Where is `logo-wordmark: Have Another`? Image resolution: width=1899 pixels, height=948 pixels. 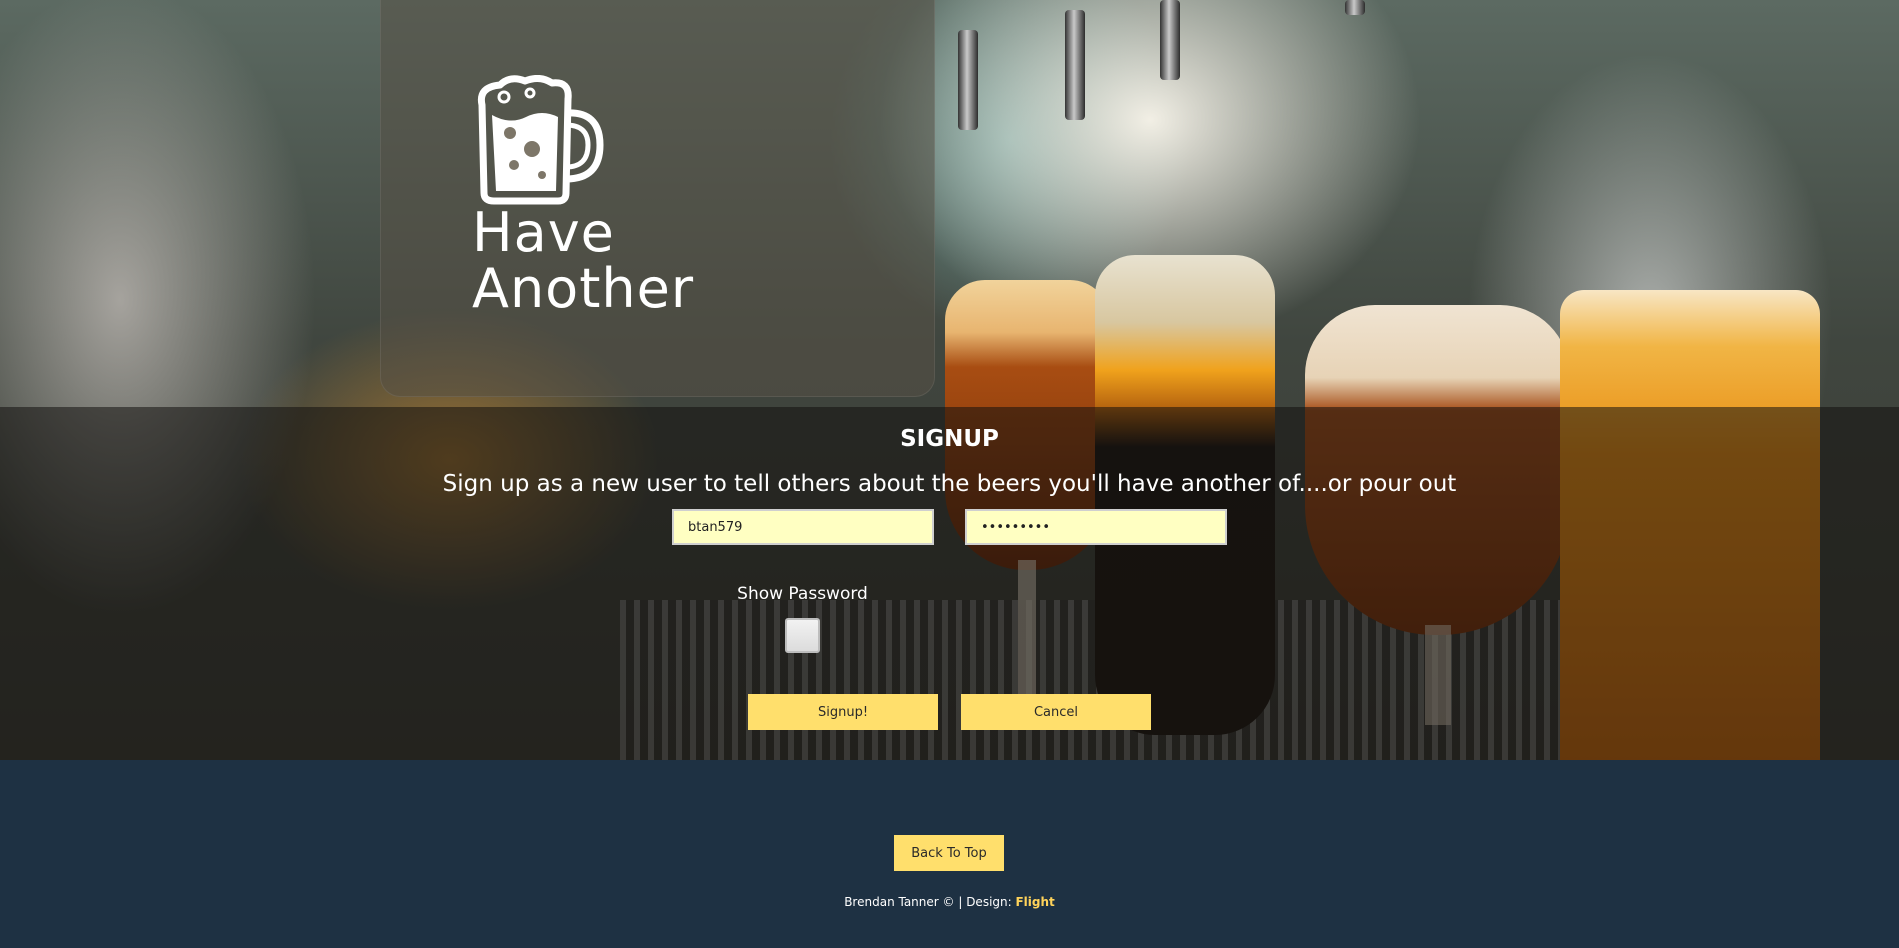
logo-wordmark: Have Another is located at coordinates (632, 261).